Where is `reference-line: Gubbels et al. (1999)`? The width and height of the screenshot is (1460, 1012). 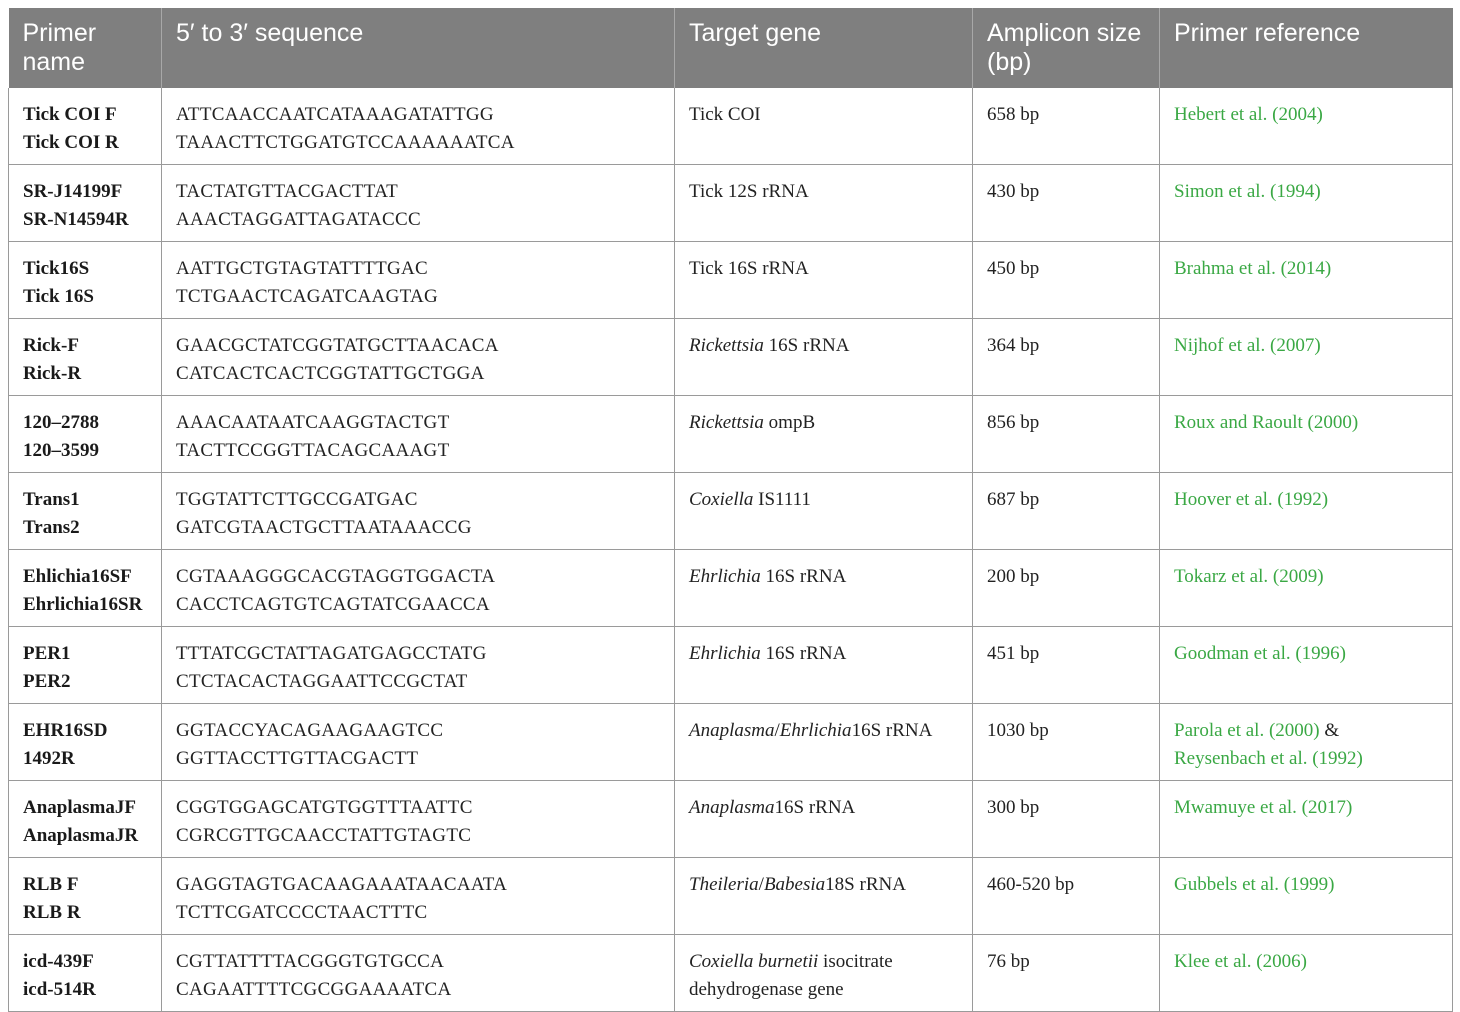 reference-line: Gubbels et al. (1999) is located at coordinates (1306, 885).